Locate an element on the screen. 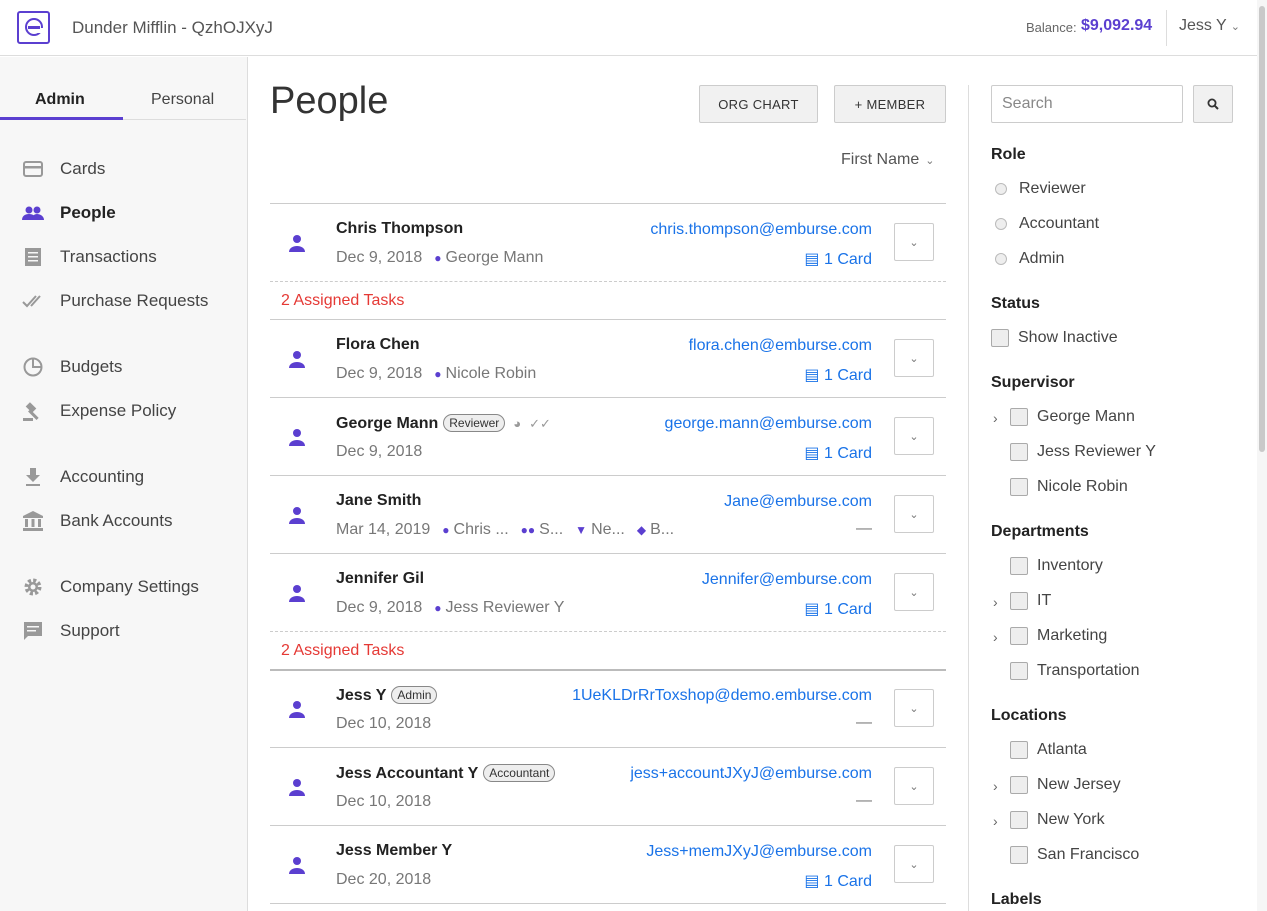  person-name: Jess Accountant Y Accountant is located at coordinates (446, 773).